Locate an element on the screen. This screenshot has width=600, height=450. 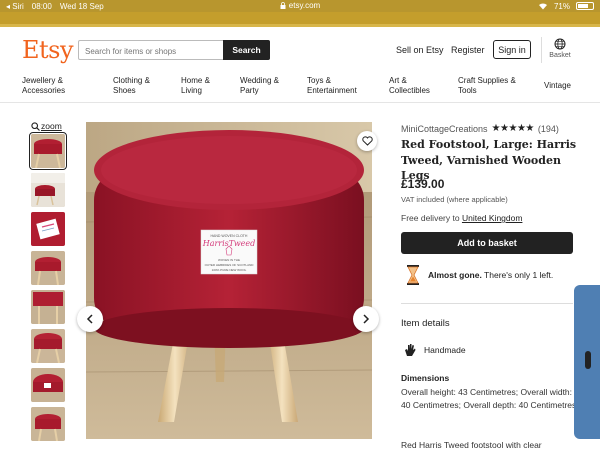
shop-rating-row: MiniCottageCreations ★★★★★ (194) is located at coordinates (480, 128).